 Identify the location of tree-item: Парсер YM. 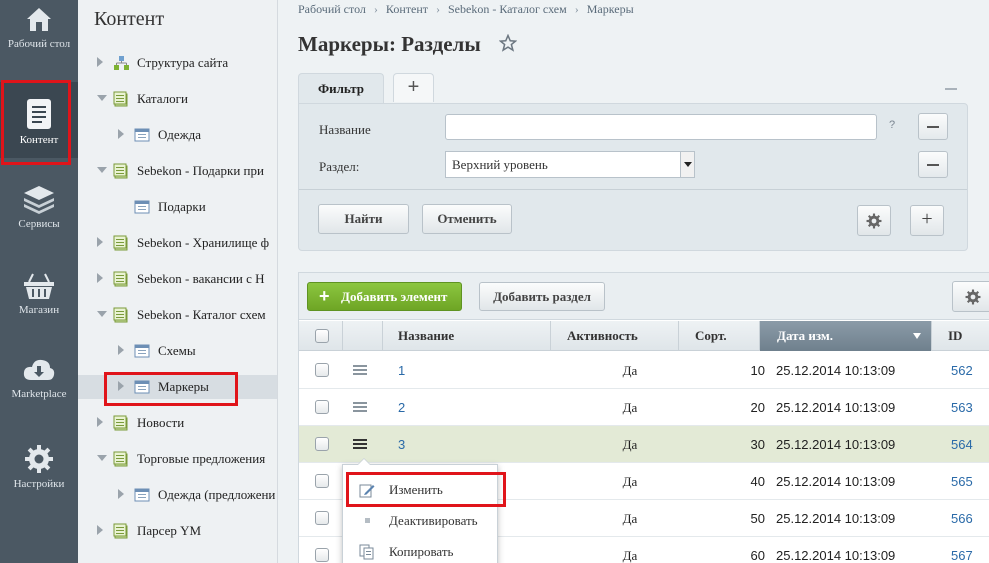
(177, 531).